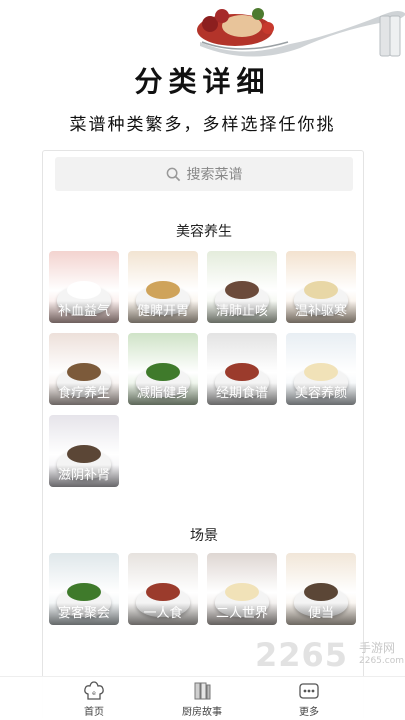 The width and height of the screenshot is (405, 720). I want to click on category-tile-label: 经期食谱, so click(242, 394).